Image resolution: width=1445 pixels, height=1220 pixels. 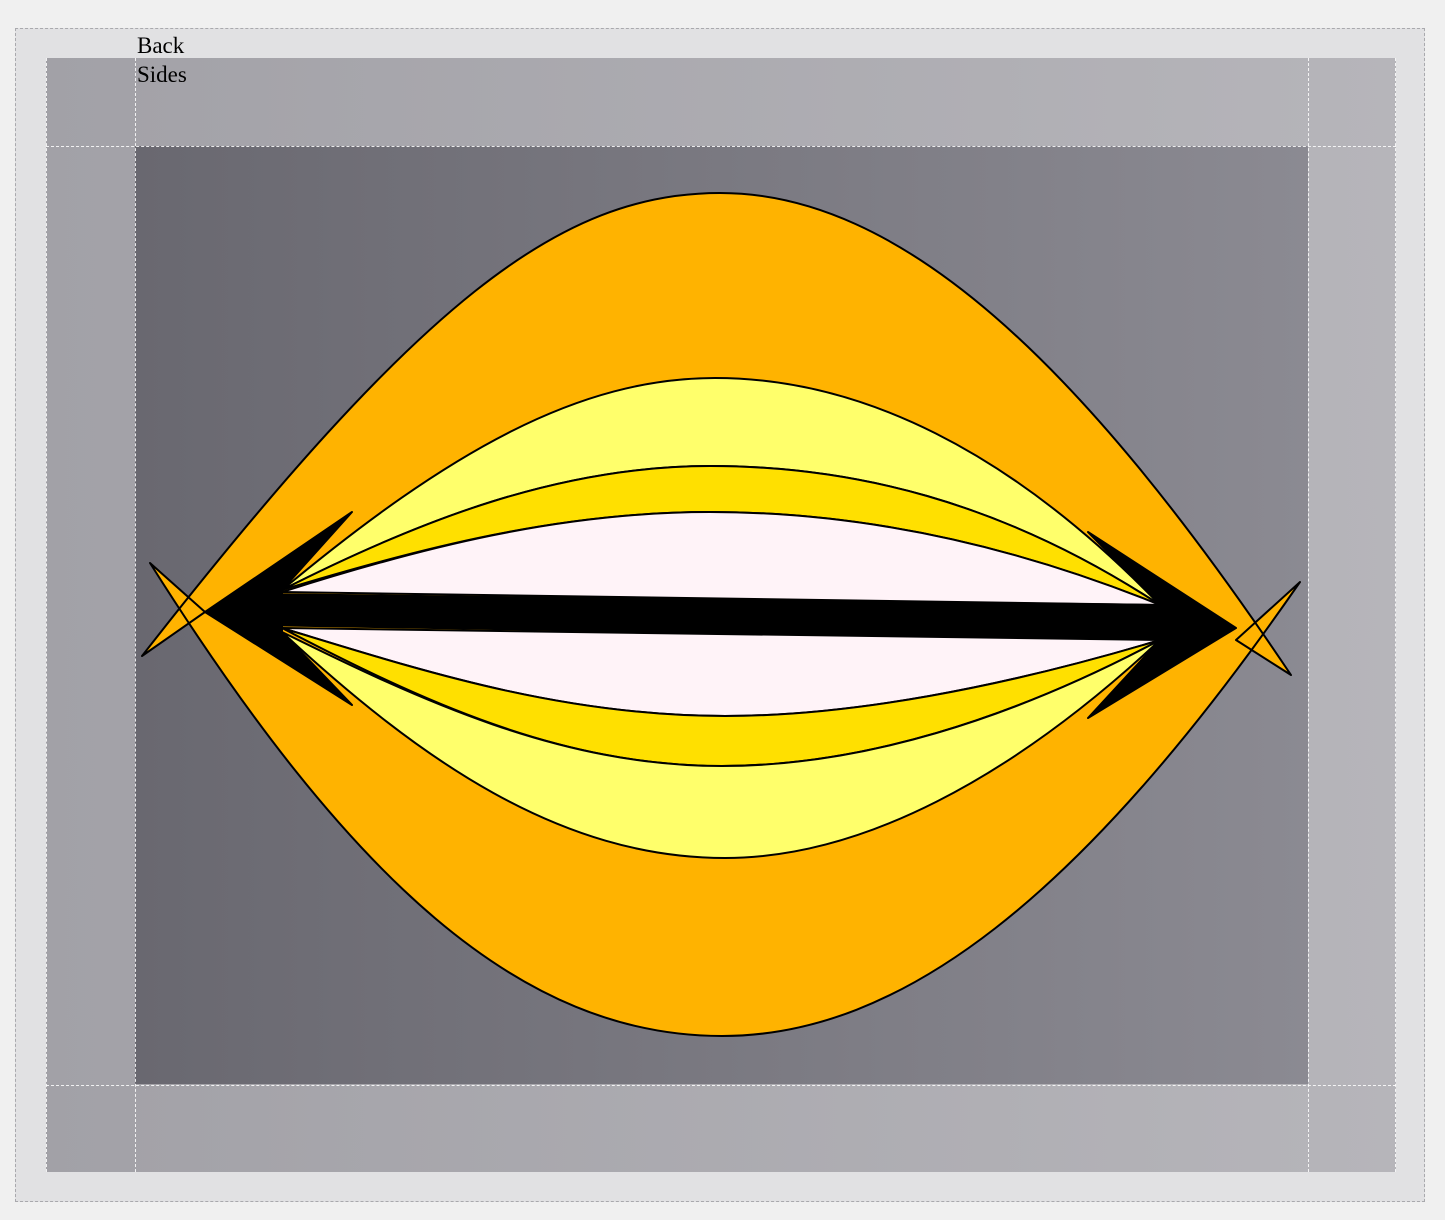 What do you see at coordinates (135, 615) in the screenshot?
I see `guide-line-inner-left` at bounding box center [135, 615].